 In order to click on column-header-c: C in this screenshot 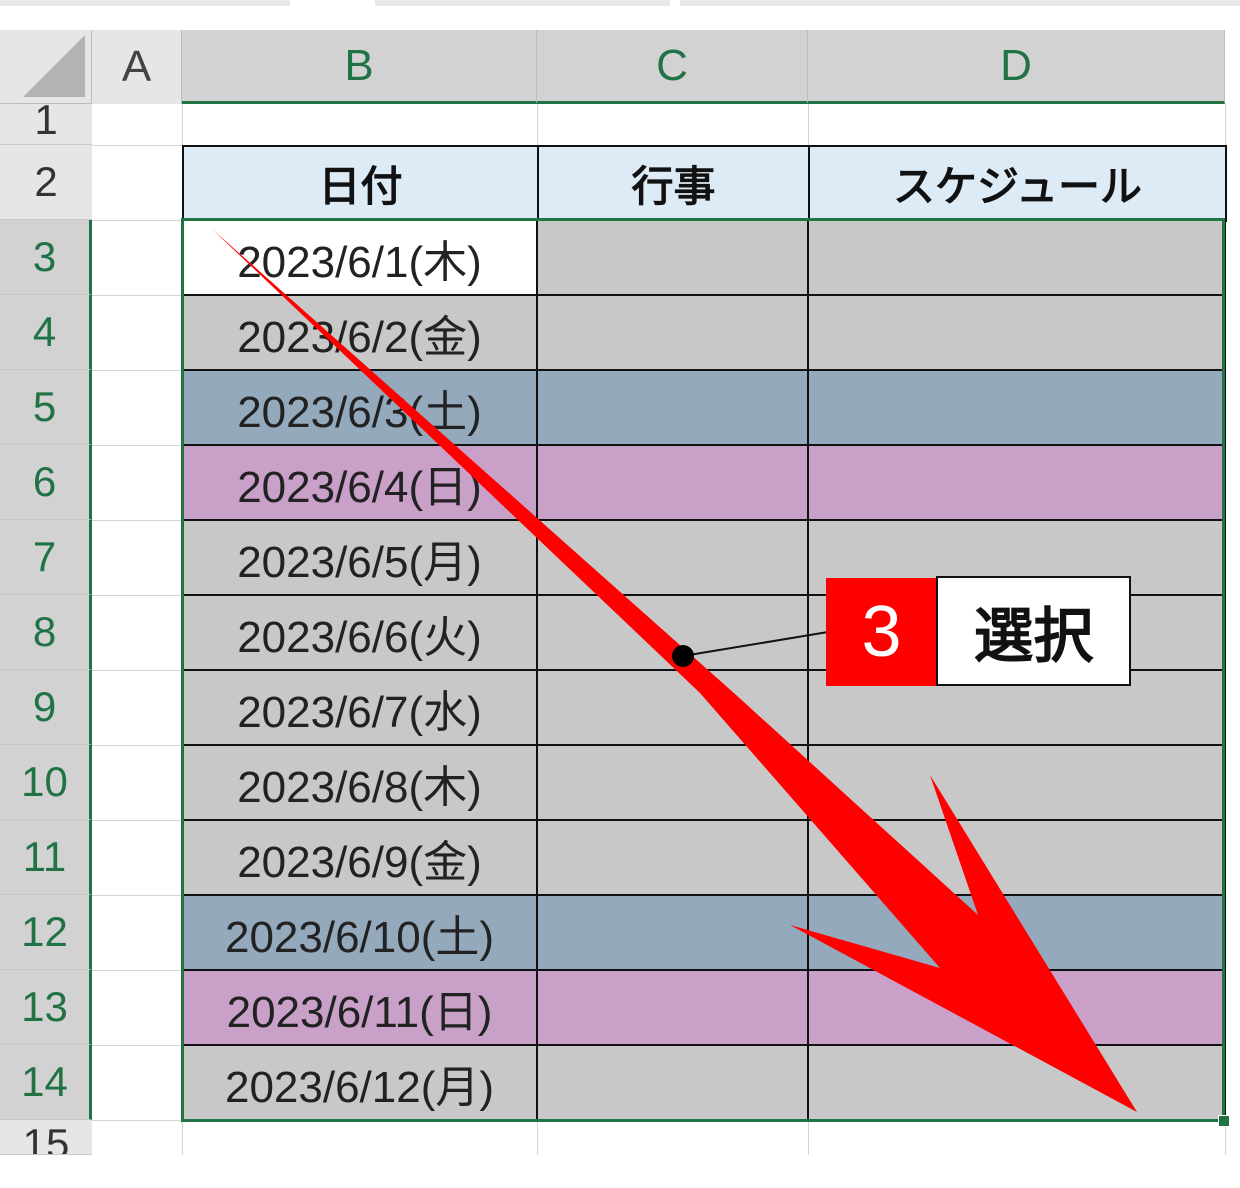, I will do `click(672, 67)`.